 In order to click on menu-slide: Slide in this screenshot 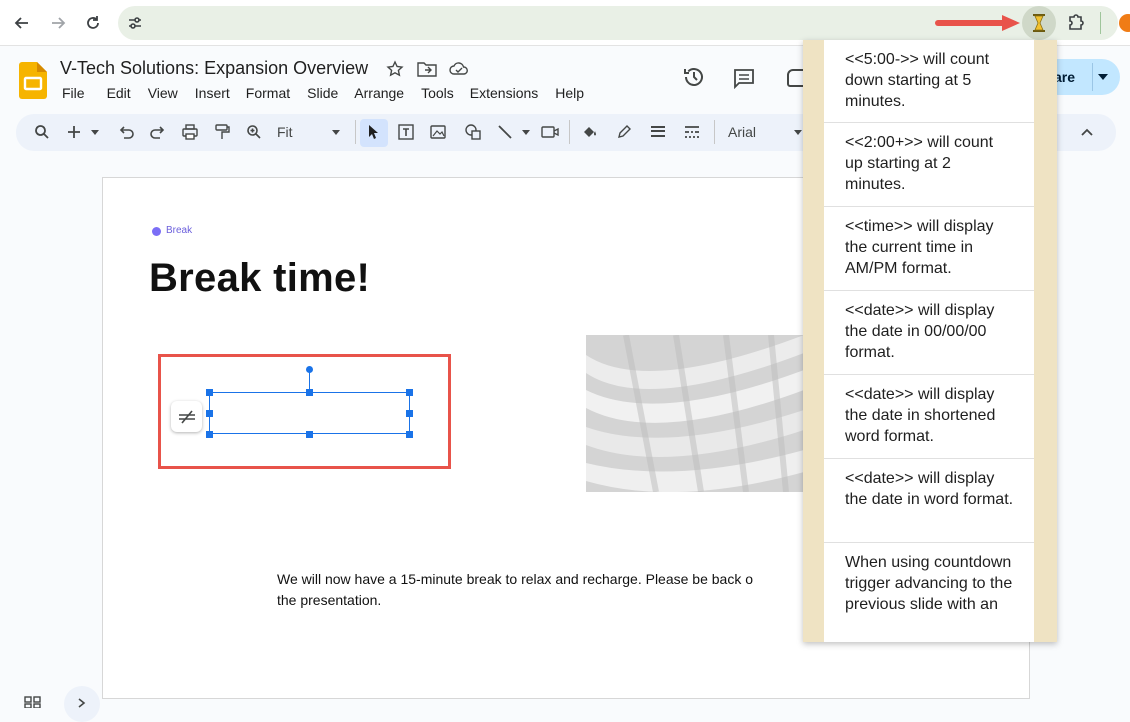, I will do `click(322, 93)`.